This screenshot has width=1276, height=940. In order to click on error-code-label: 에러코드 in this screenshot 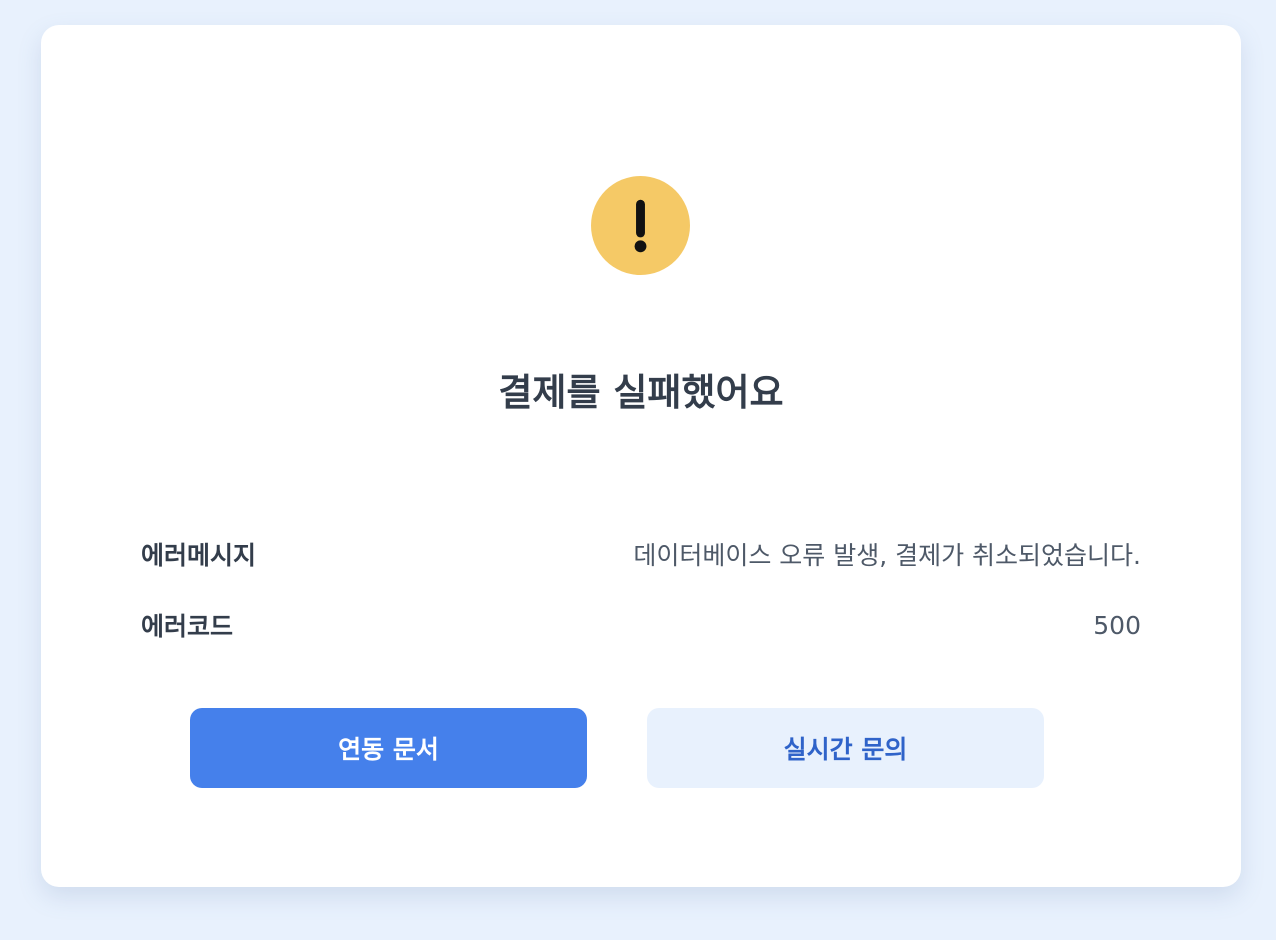, I will do `click(187, 626)`.